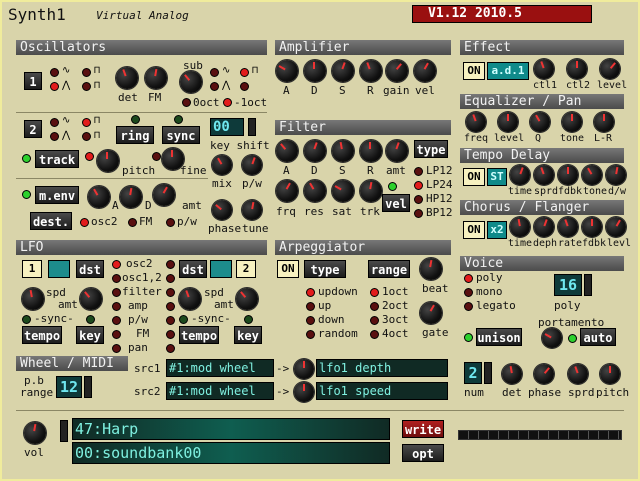 The image size is (640, 481). I want to click on auto-button: auto, so click(598, 337).